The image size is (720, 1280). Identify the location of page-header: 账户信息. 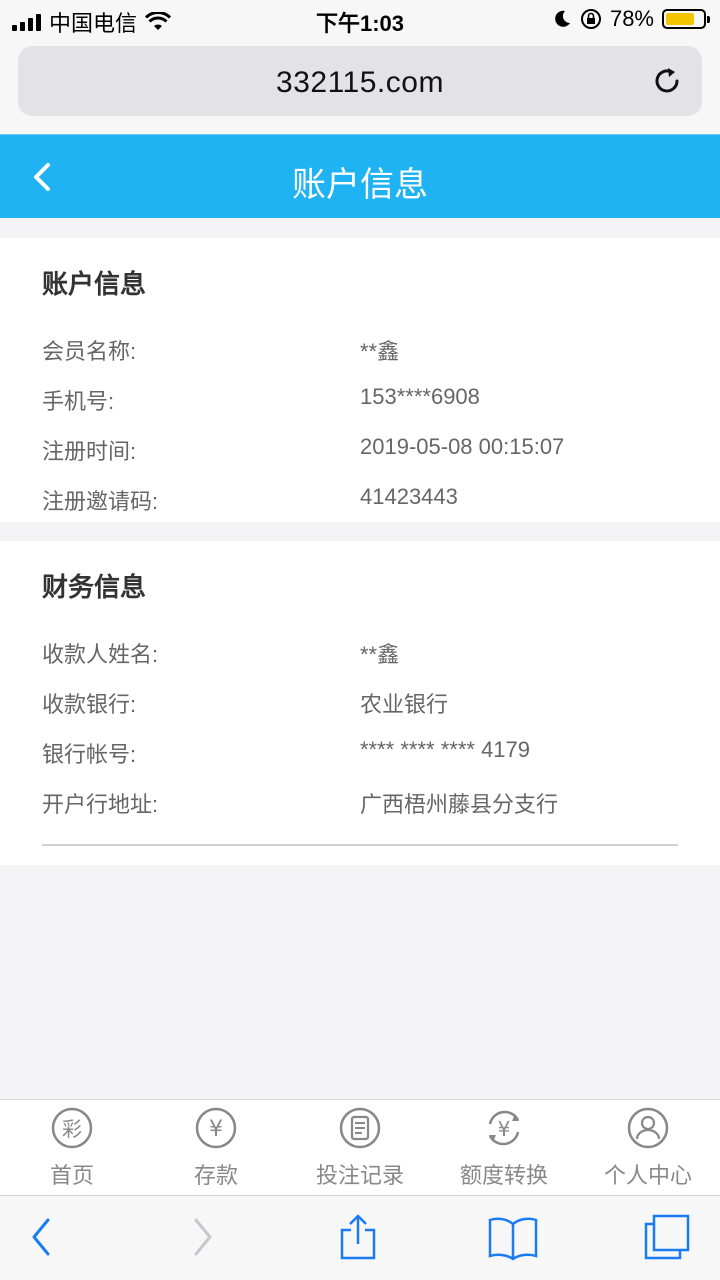
(360, 176).